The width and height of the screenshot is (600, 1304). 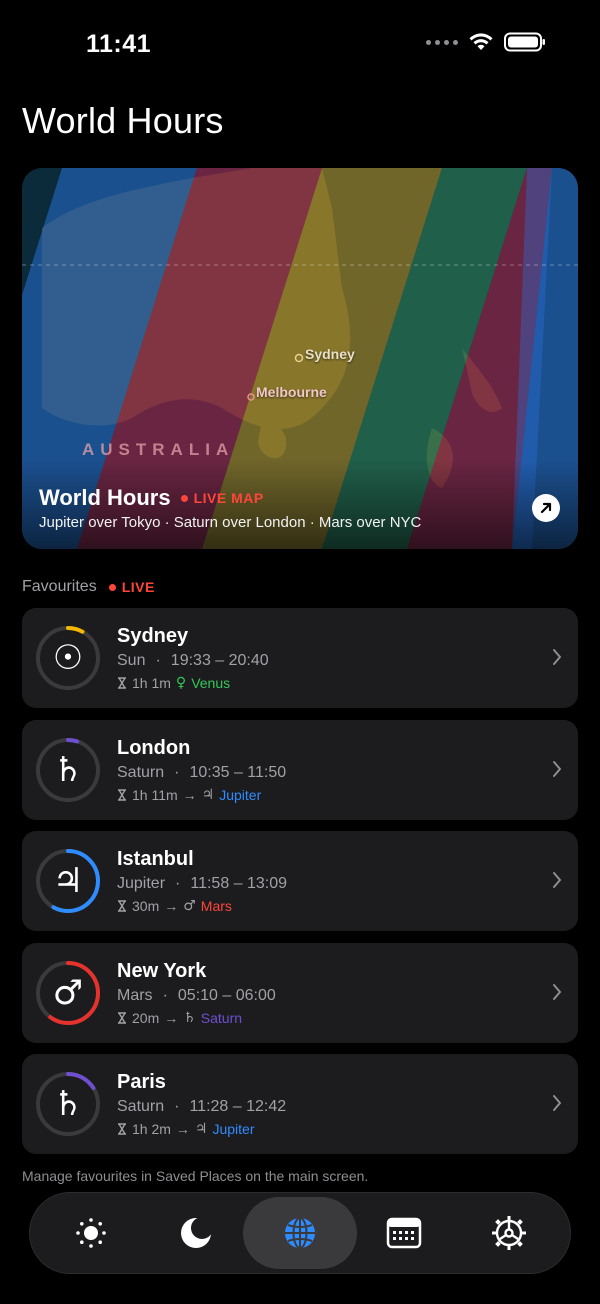 I want to click on globe-icon, so click(x=300, y=1233).